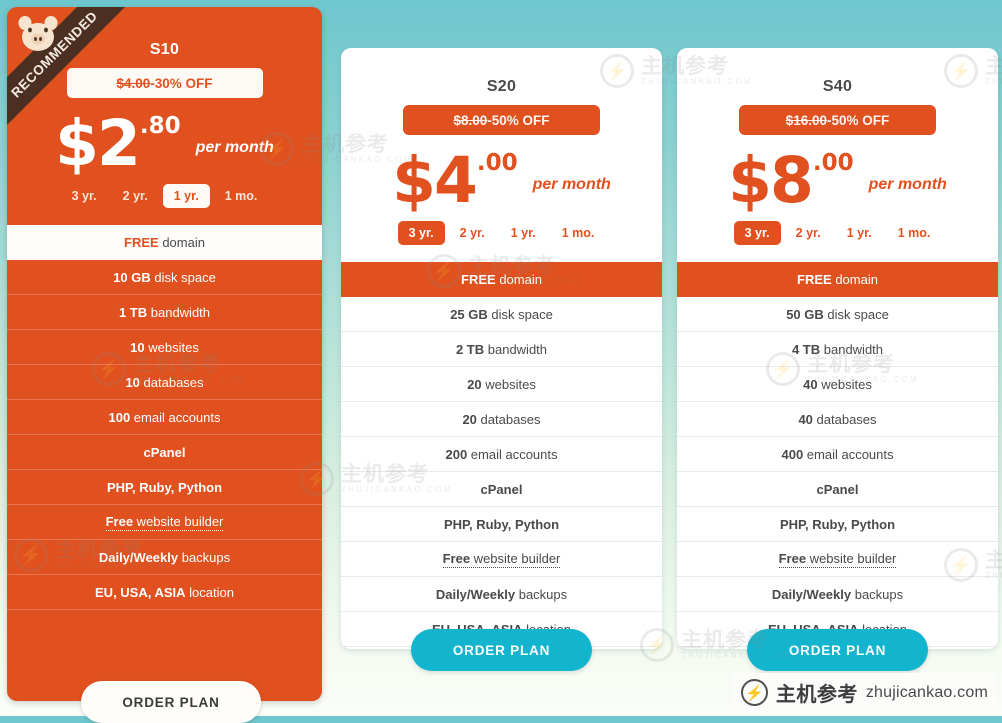 This screenshot has width=1002, height=723. I want to click on billing-term-tabs-s20: 3 yr. 2 yr. 1 yr. 1 mo., so click(501, 233).